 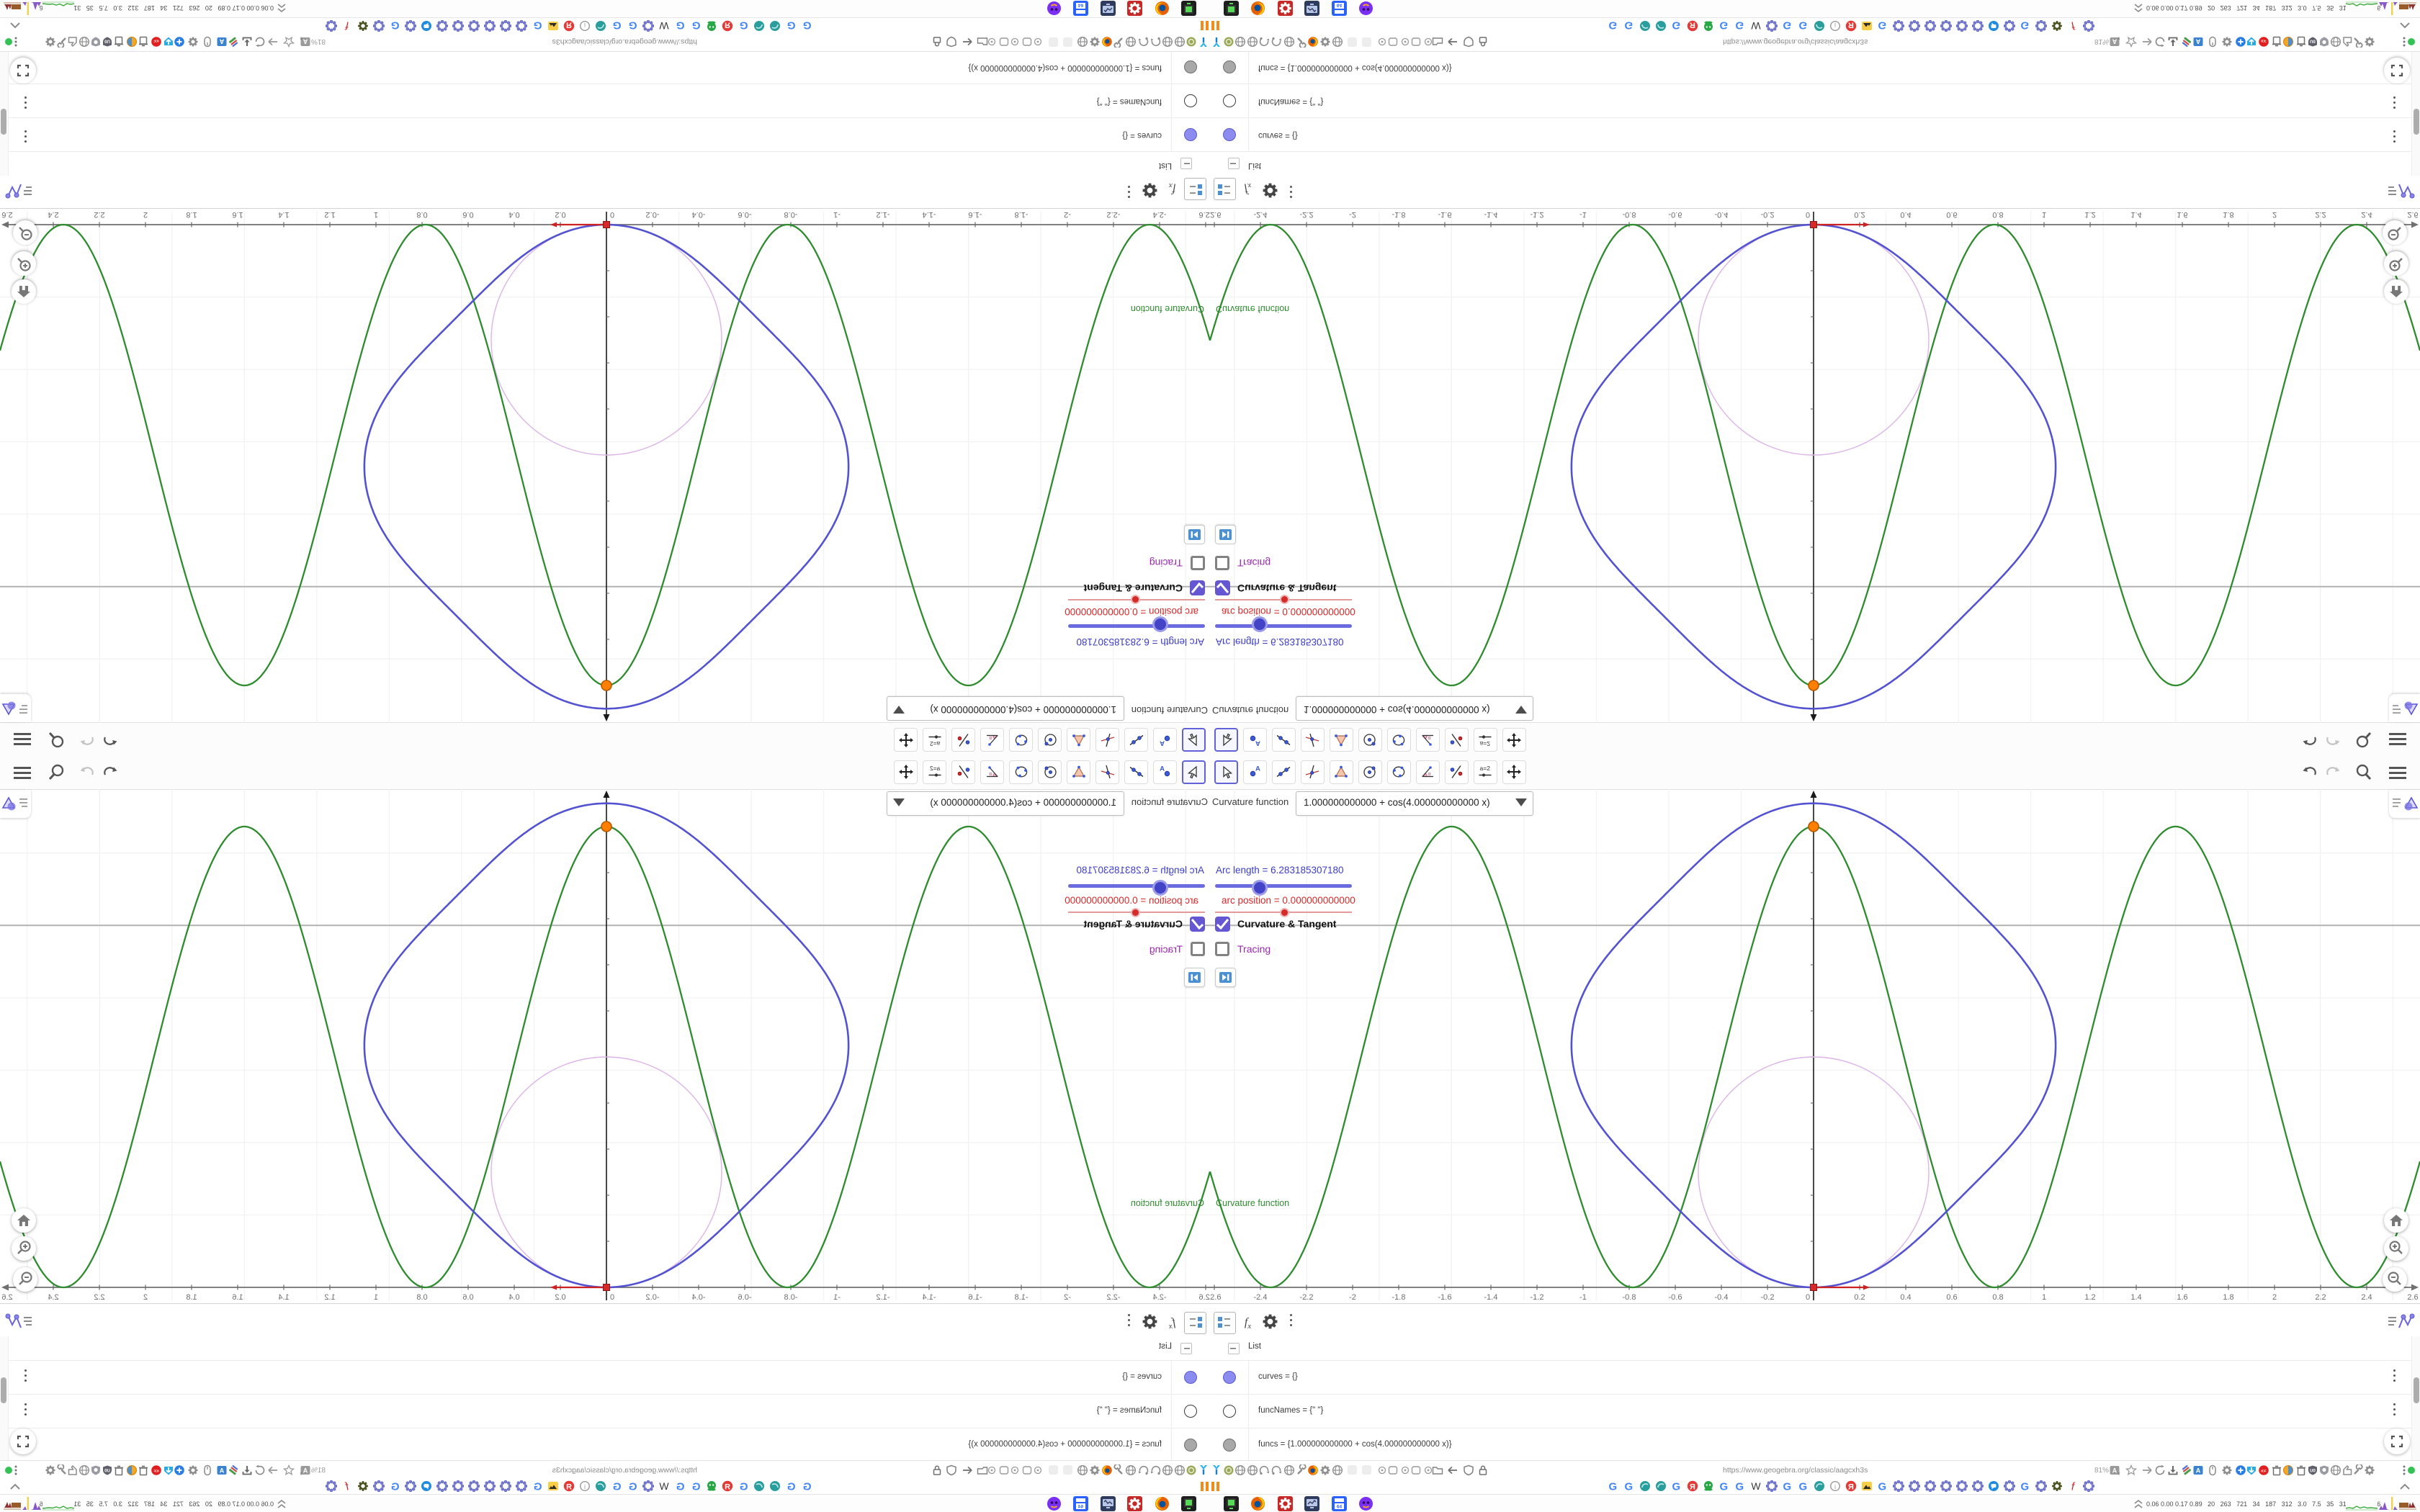 I want to click on taskbar-app-purple-bot, so click(x=1365, y=1503).